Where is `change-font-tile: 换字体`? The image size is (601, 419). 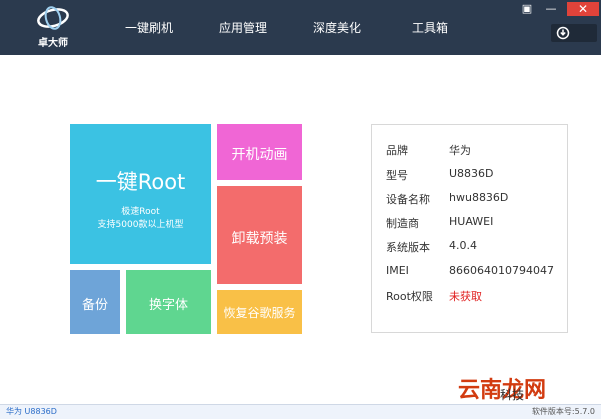 change-font-tile: 换字体 is located at coordinates (168, 302).